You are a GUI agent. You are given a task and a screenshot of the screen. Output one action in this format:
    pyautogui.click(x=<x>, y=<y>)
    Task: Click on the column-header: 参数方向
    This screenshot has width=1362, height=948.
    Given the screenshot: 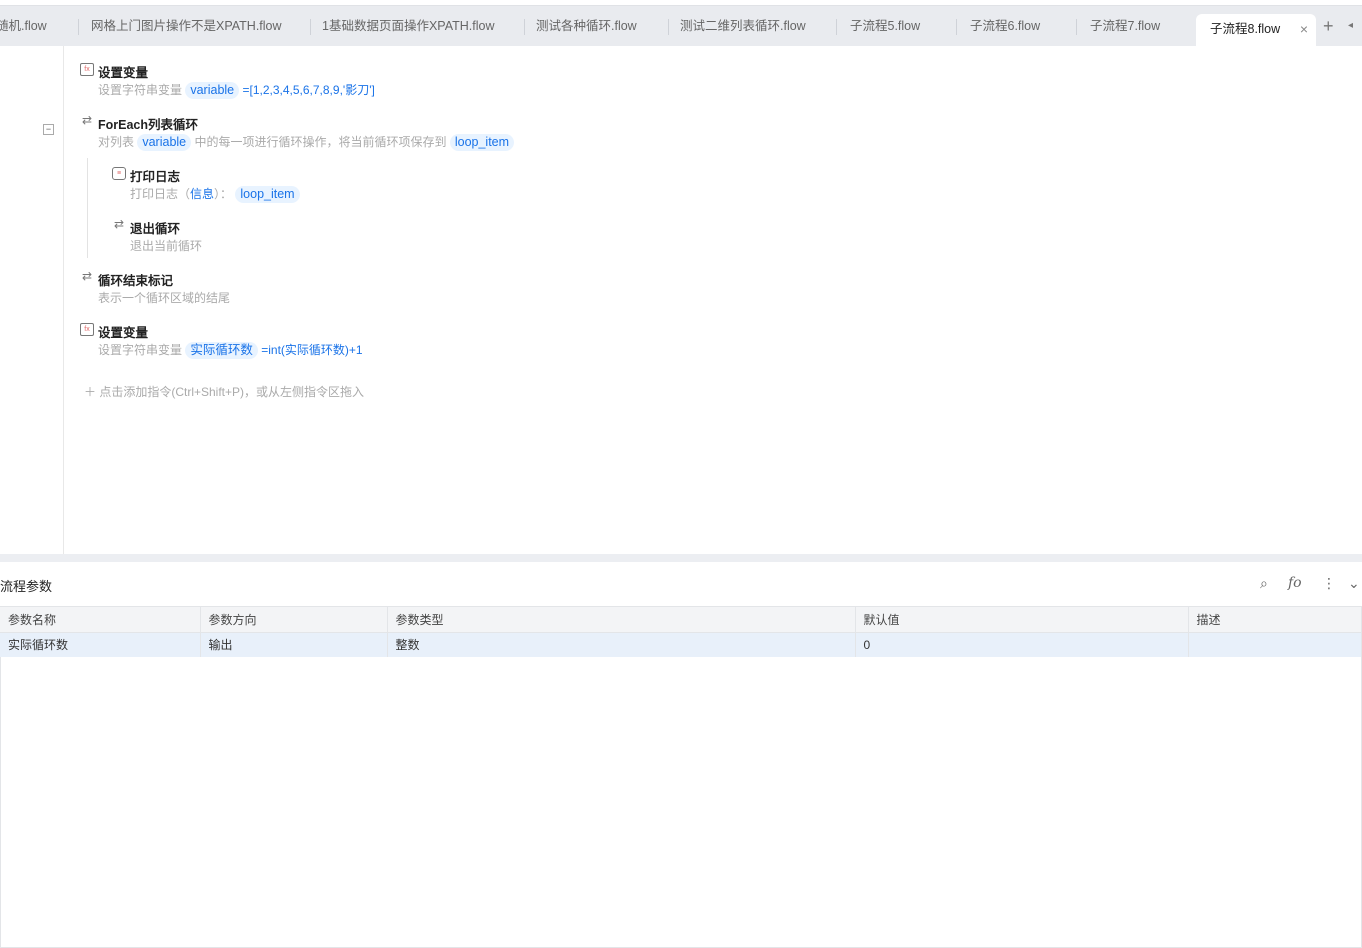 What is the action you would take?
    pyautogui.click(x=294, y=619)
    